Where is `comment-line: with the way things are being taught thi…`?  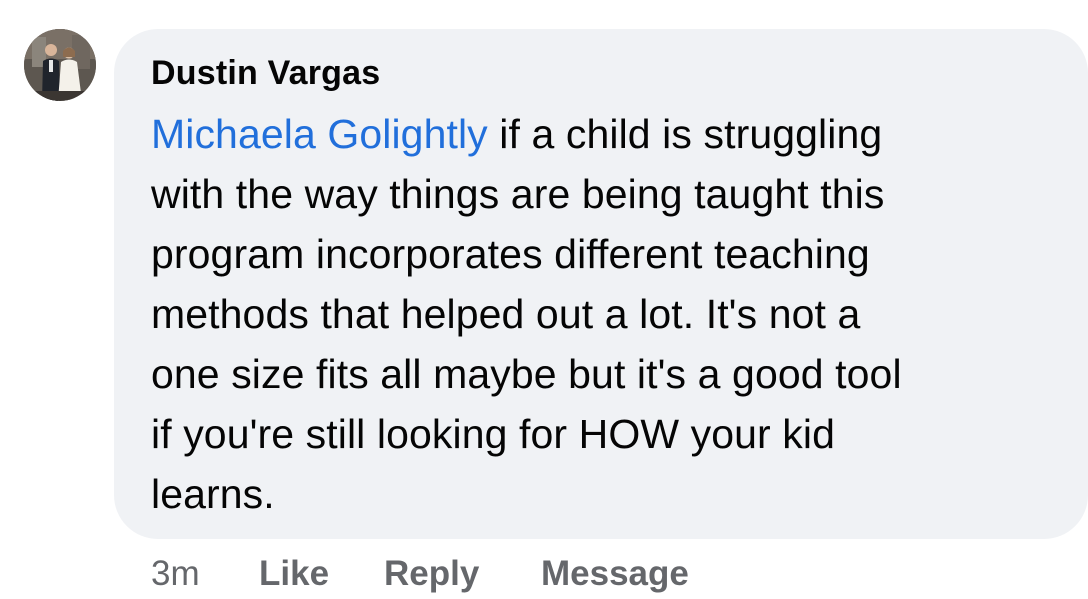 comment-line: with the way things are being taught thi… is located at coordinates (518, 194).